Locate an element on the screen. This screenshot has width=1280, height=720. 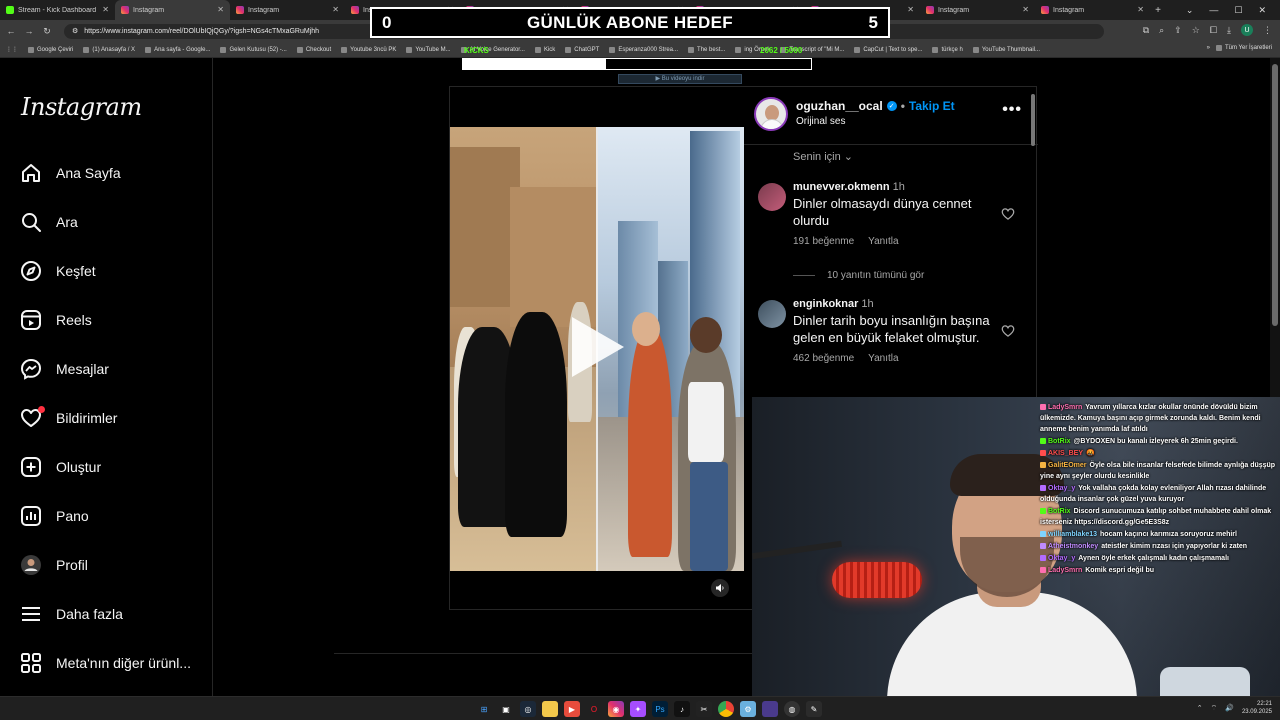
browser-menu-icon: ⋮ is located at coordinates (1267, 30).